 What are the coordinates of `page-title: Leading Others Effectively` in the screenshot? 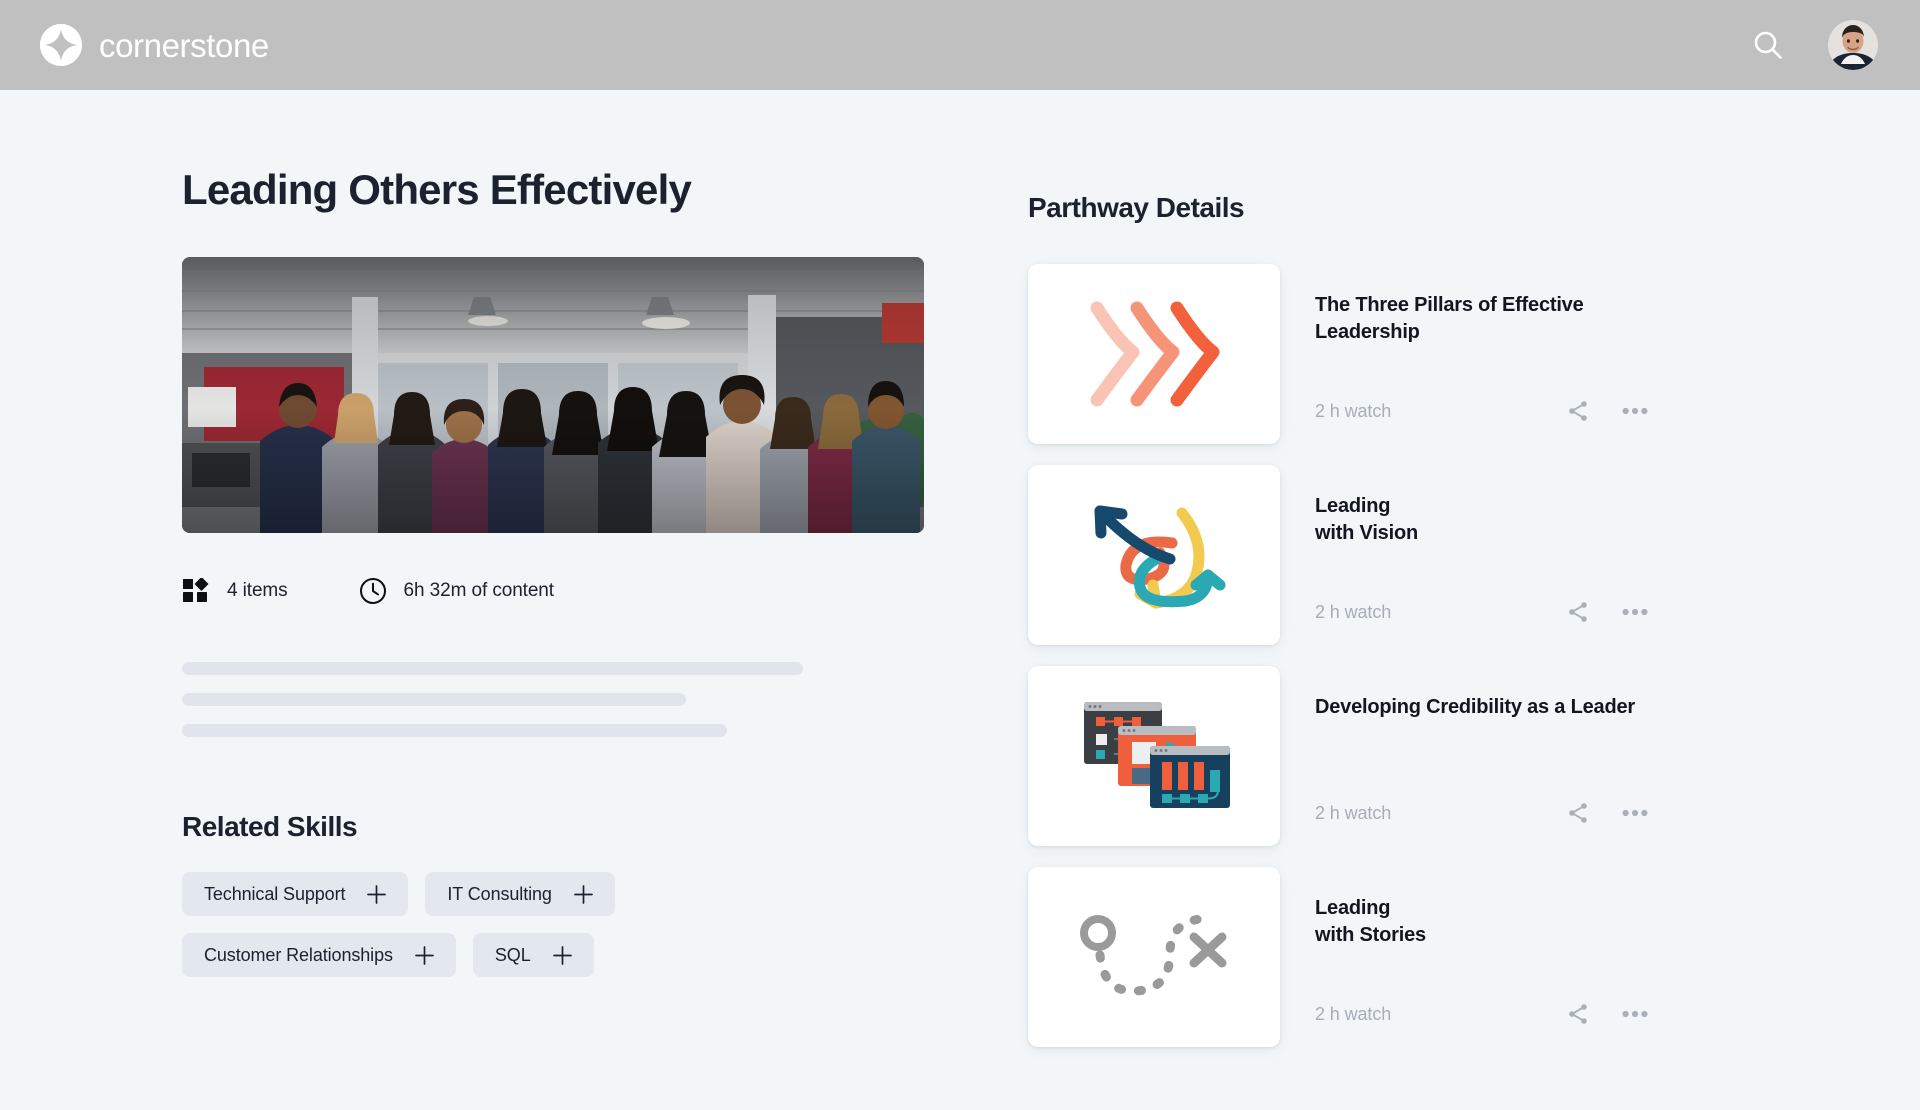 It's located at (437, 189).